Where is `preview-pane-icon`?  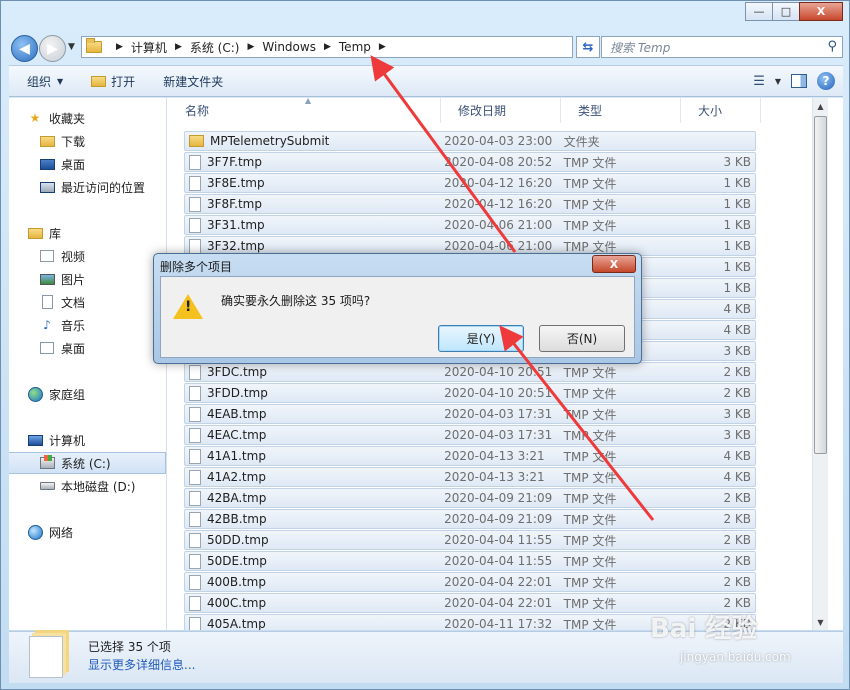 preview-pane-icon is located at coordinates (799, 81).